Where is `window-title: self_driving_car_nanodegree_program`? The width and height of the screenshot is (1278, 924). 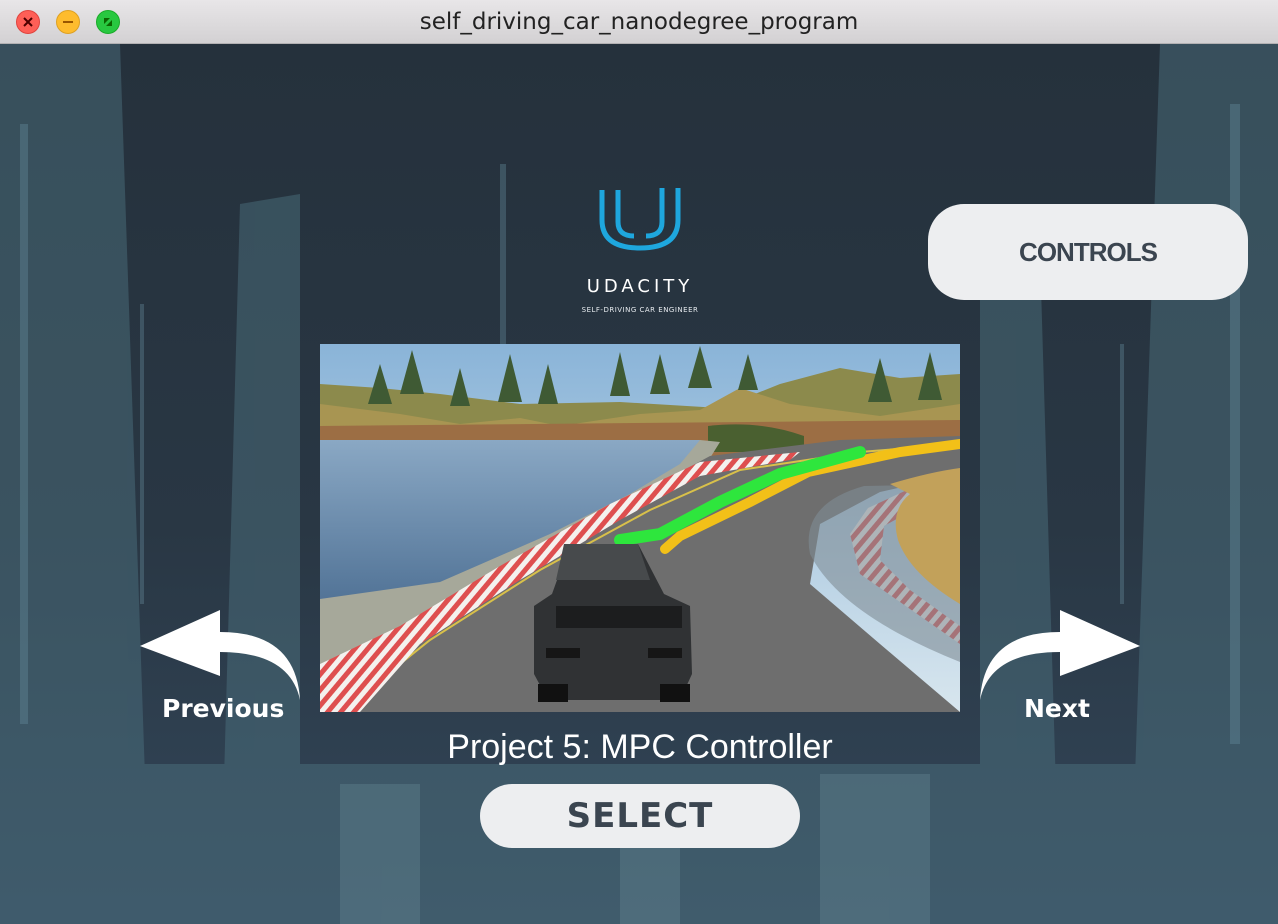
window-title: self_driving_car_nanodegree_program is located at coordinates (639, 22).